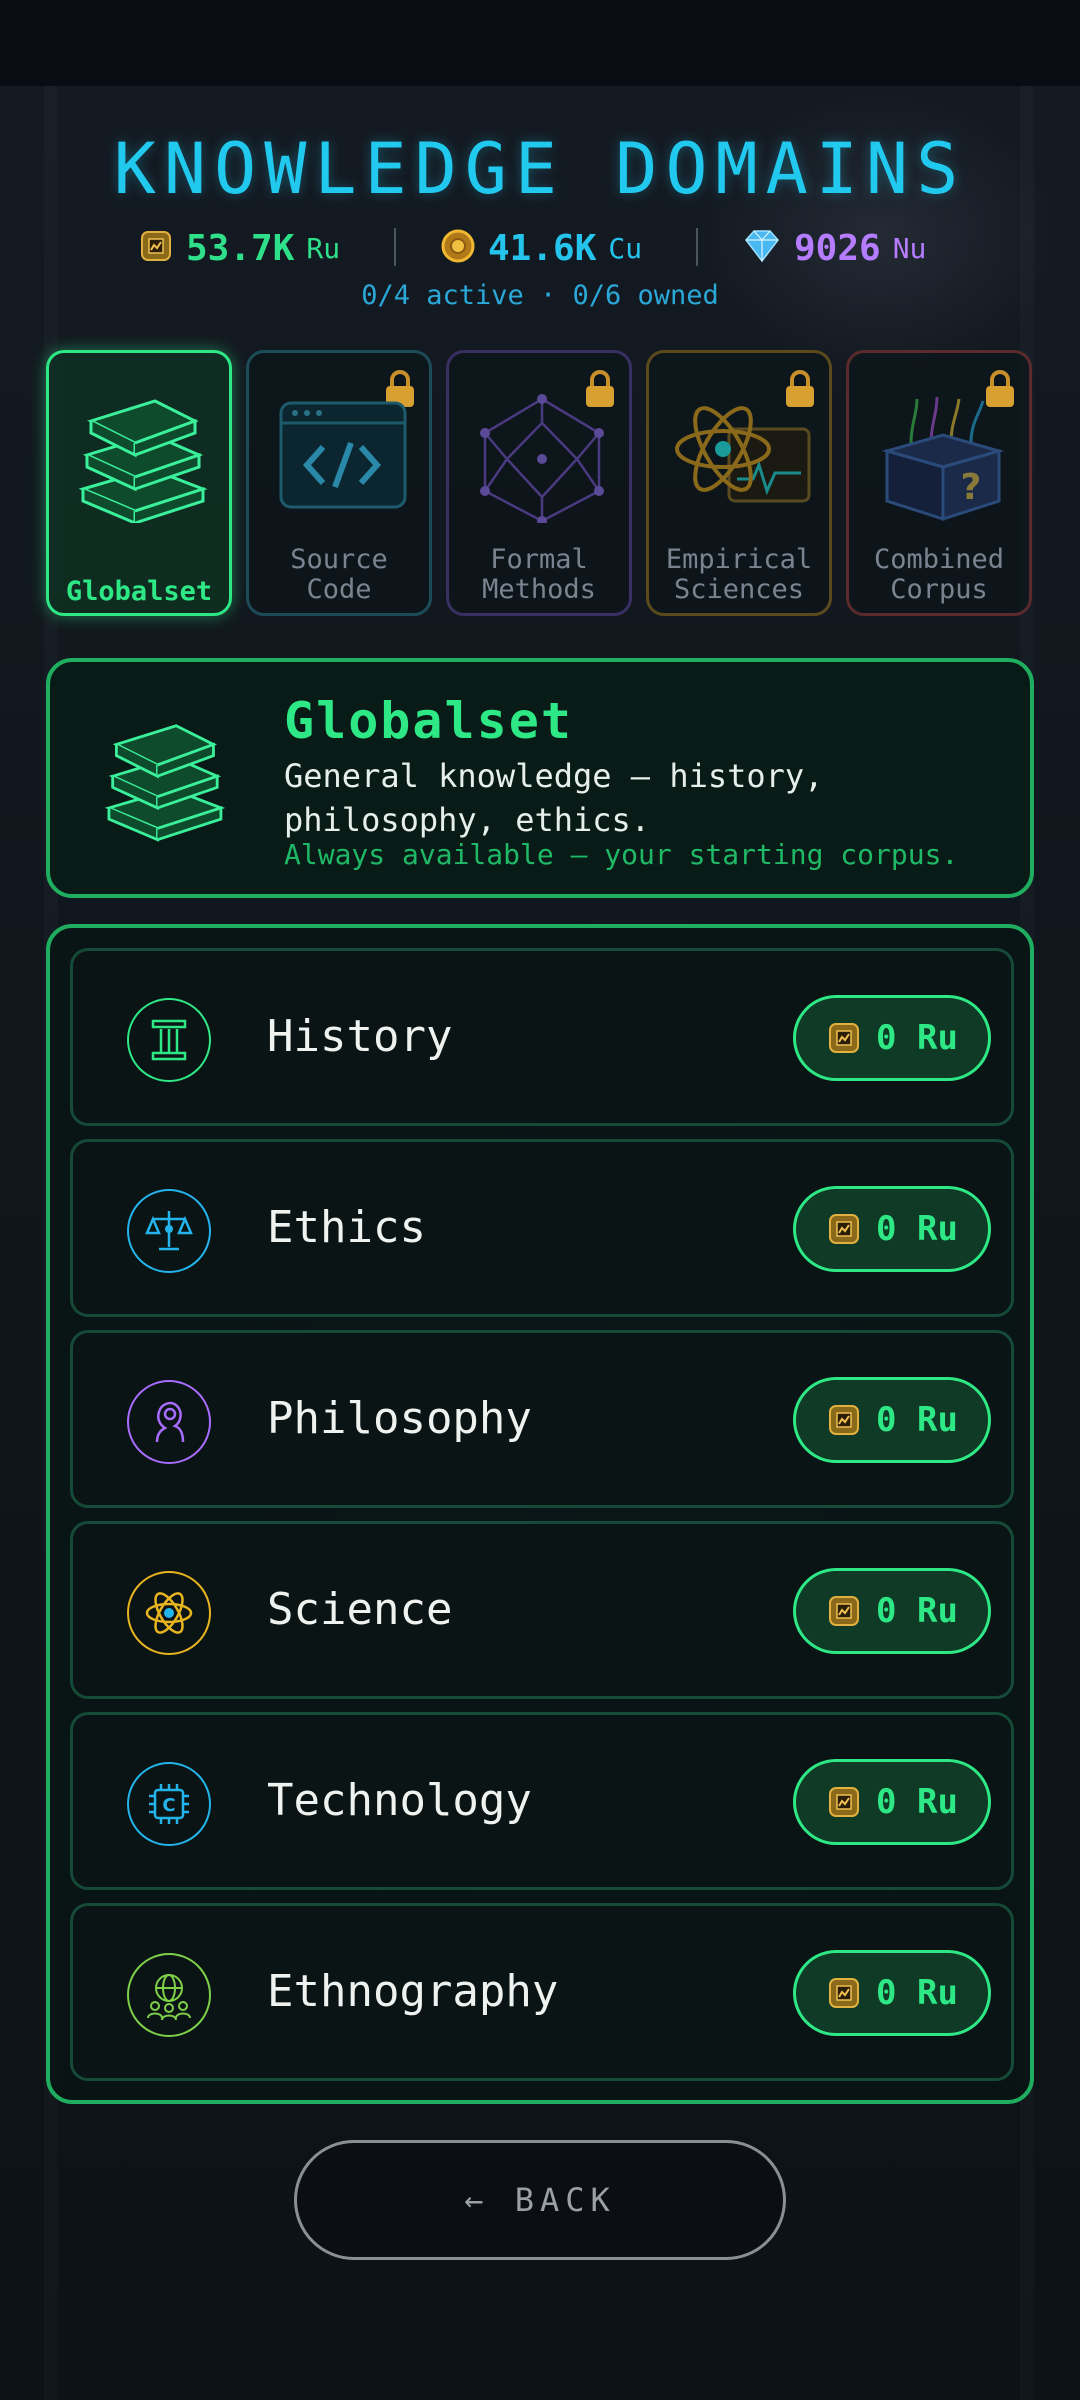  I want to click on tile-globalset: Globalset, so click(139, 483).